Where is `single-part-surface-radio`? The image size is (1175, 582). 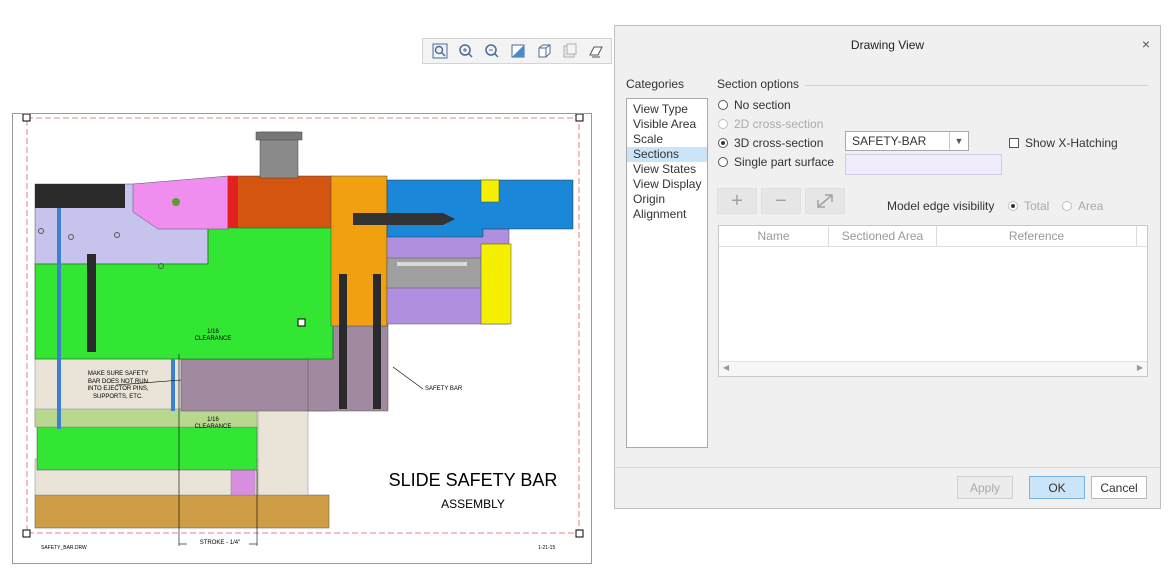
single-part-surface-radio is located at coordinates (723, 162).